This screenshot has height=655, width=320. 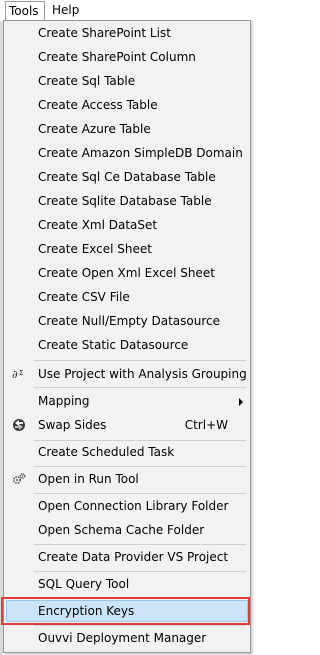 I want to click on menu-bar: Tools Help, so click(x=126, y=11).